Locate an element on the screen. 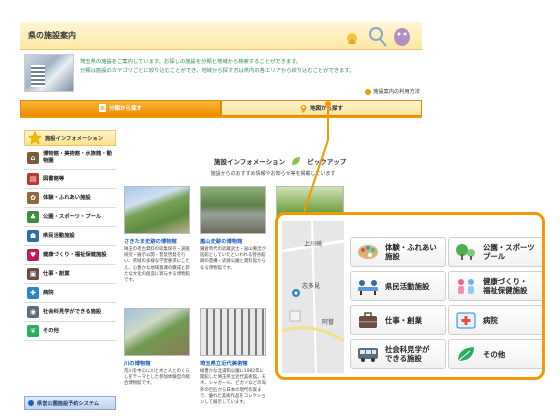 This screenshot has width=560, height=420. category-button-label: 社会科見学が できる施設 is located at coordinates (407, 354).